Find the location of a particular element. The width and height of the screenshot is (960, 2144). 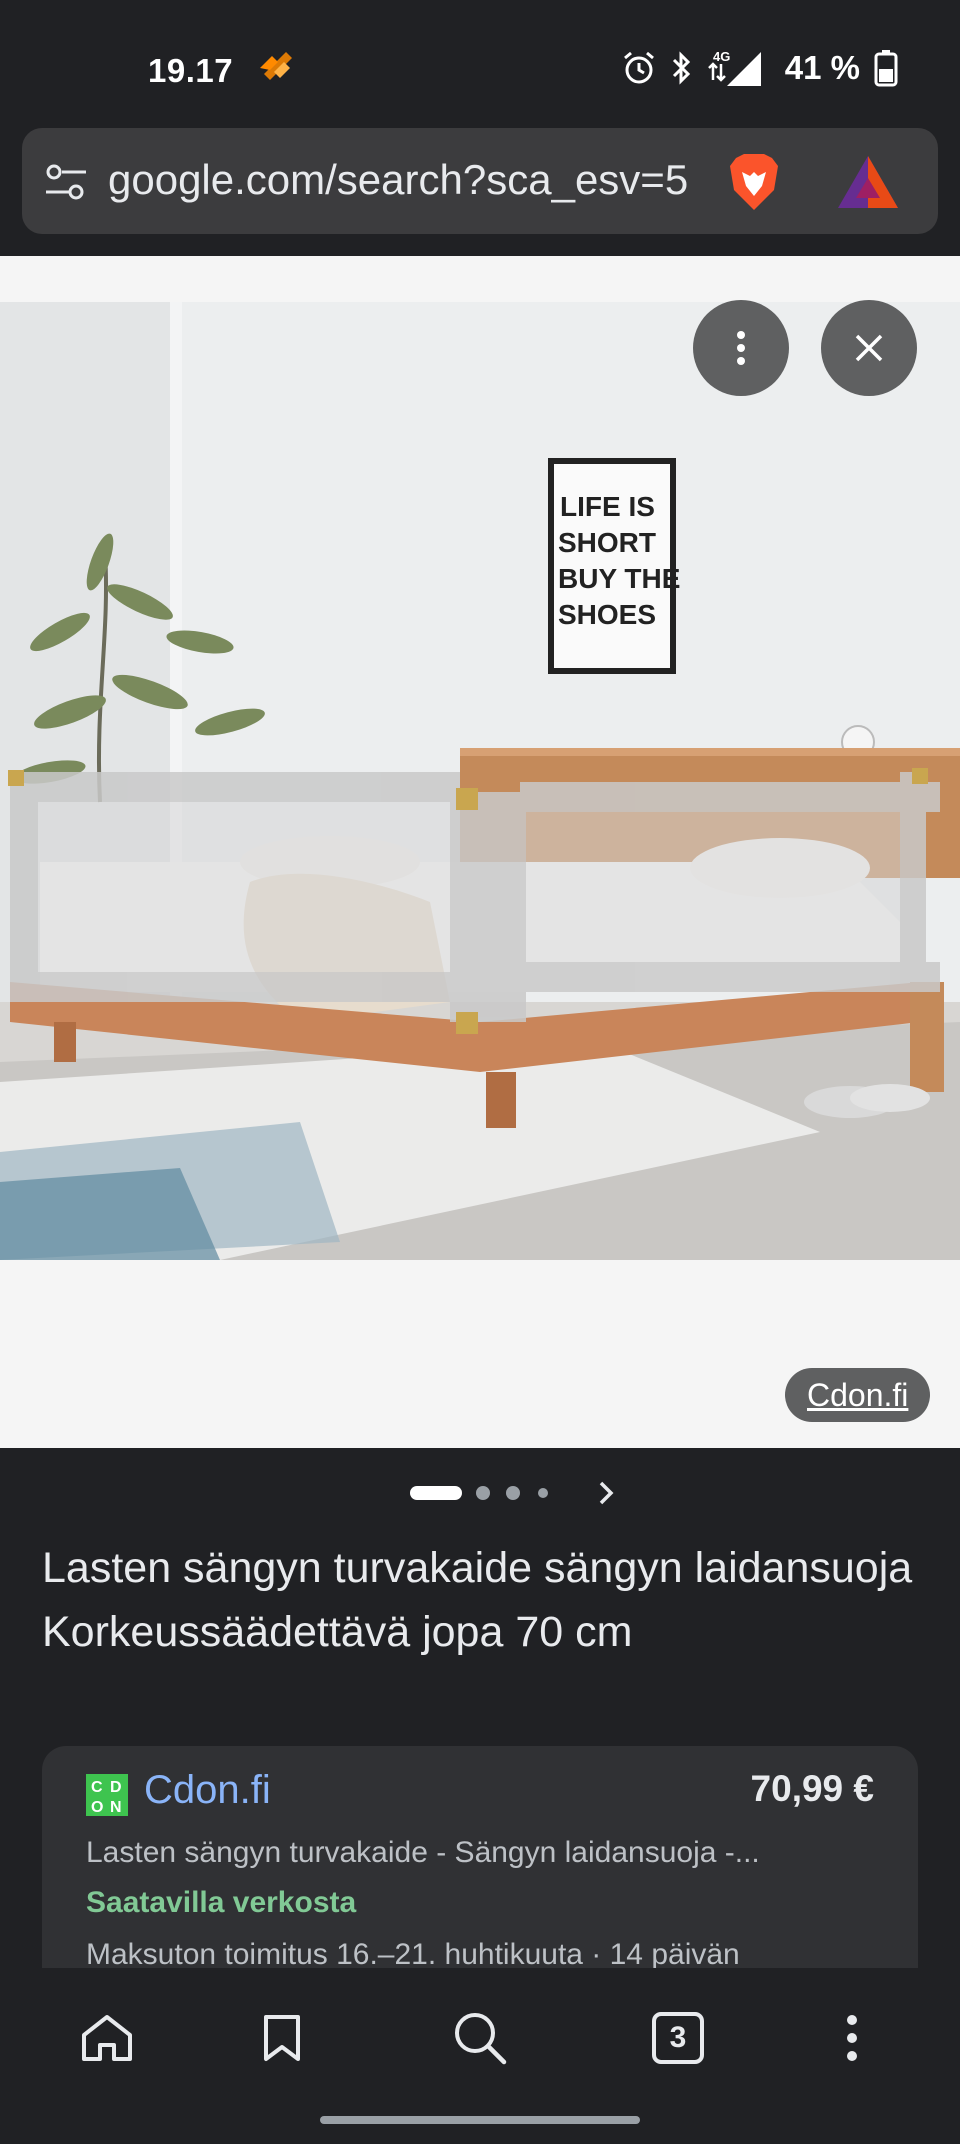

poster-line-2: SHORT is located at coordinates (607, 542).